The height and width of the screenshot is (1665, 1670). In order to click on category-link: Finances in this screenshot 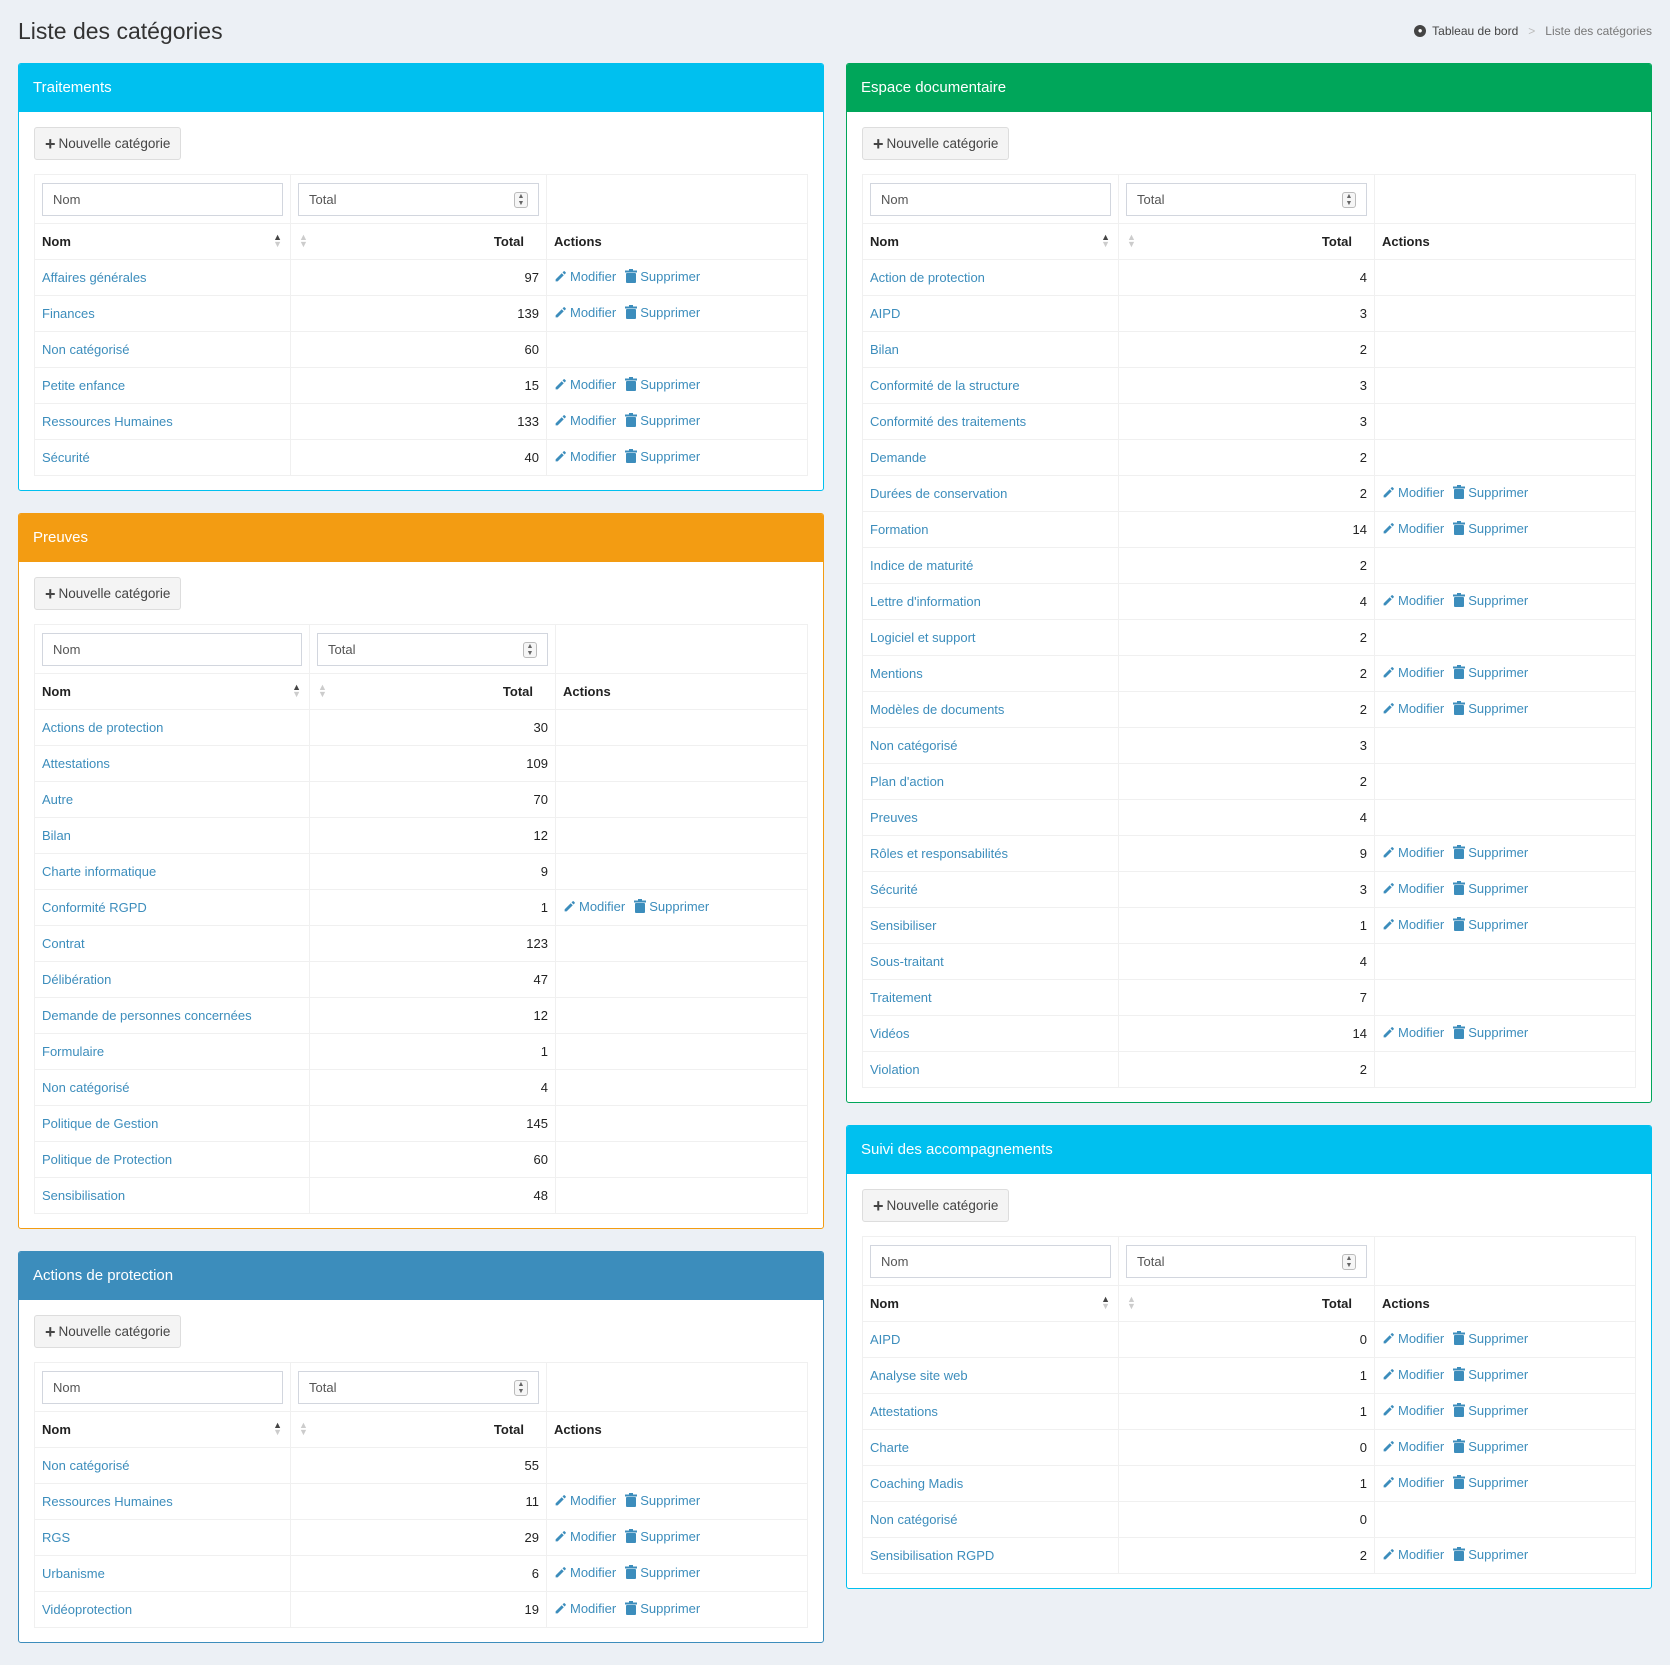, I will do `click(68, 313)`.